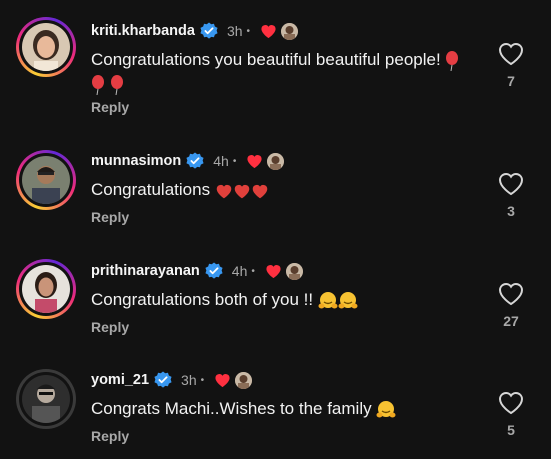  I want to click on username: prithinarayanan, so click(145, 271).